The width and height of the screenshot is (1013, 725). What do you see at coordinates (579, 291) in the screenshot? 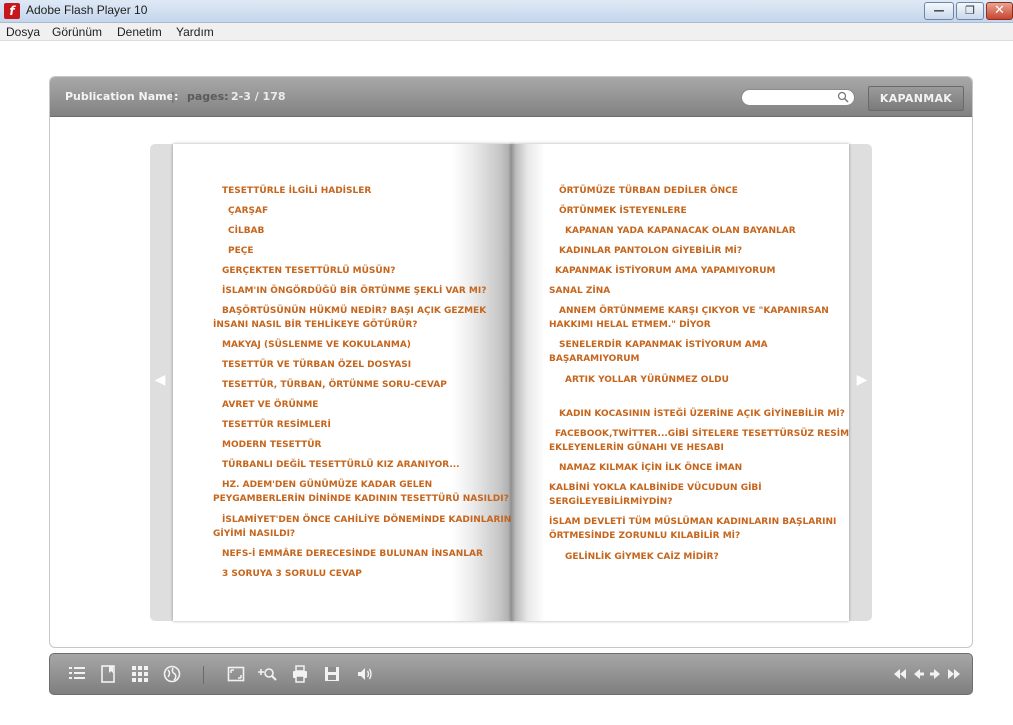
I see `toc-link: SANAL ZİNA` at bounding box center [579, 291].